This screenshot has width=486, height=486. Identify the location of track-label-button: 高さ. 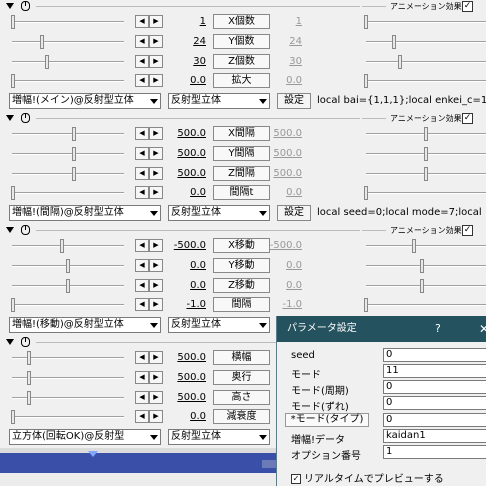
(241, 397).